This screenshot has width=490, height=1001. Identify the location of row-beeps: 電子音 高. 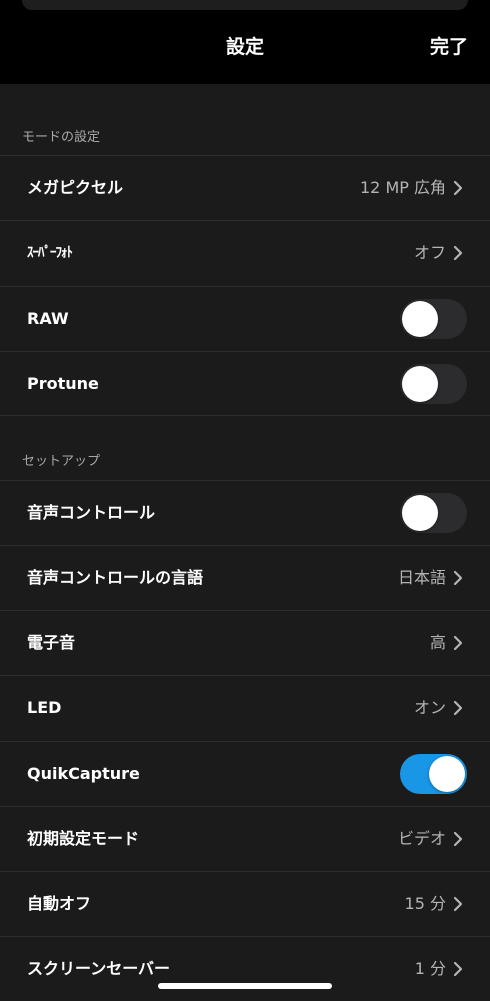
(245, 642).